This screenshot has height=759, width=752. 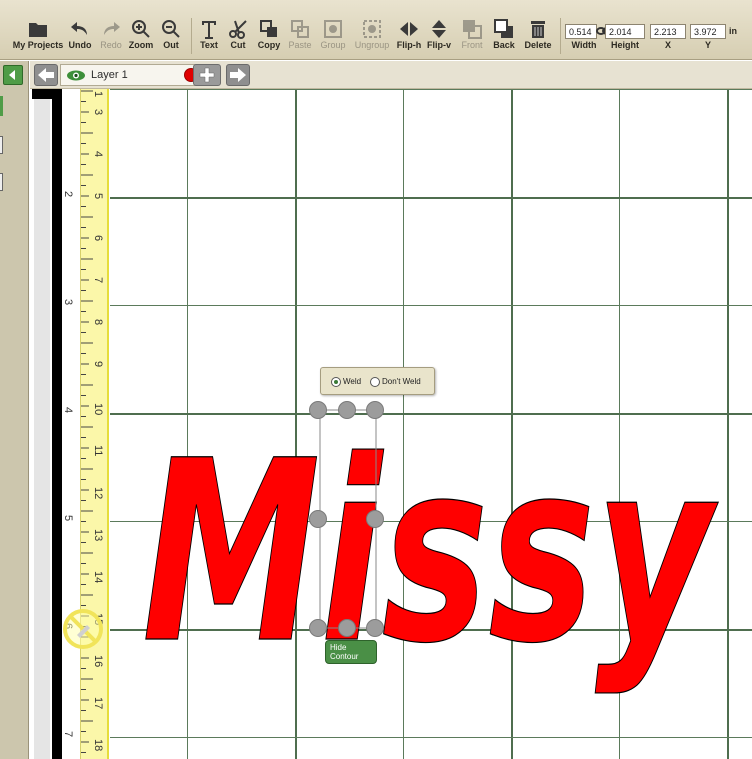 I want to click on dont-weld-label: Don't Weld, so click(x=401, y=381).